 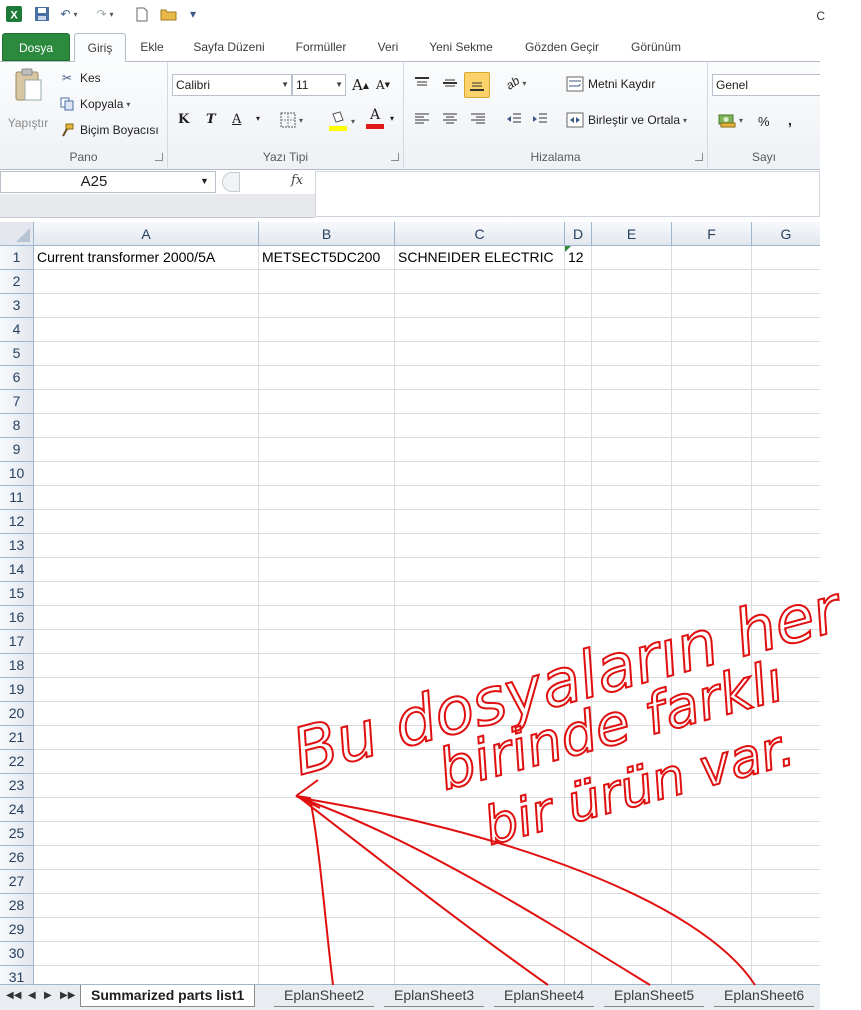 I want to click on cell-b21, so click(x=327, y=738).